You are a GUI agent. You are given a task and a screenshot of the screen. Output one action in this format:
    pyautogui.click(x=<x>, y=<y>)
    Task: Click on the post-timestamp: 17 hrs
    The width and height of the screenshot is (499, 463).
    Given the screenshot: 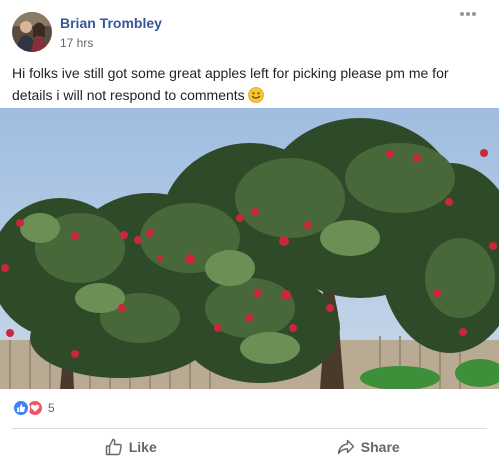 What is the action you would take?
    pyautogui.click(x=76, y=43)
    